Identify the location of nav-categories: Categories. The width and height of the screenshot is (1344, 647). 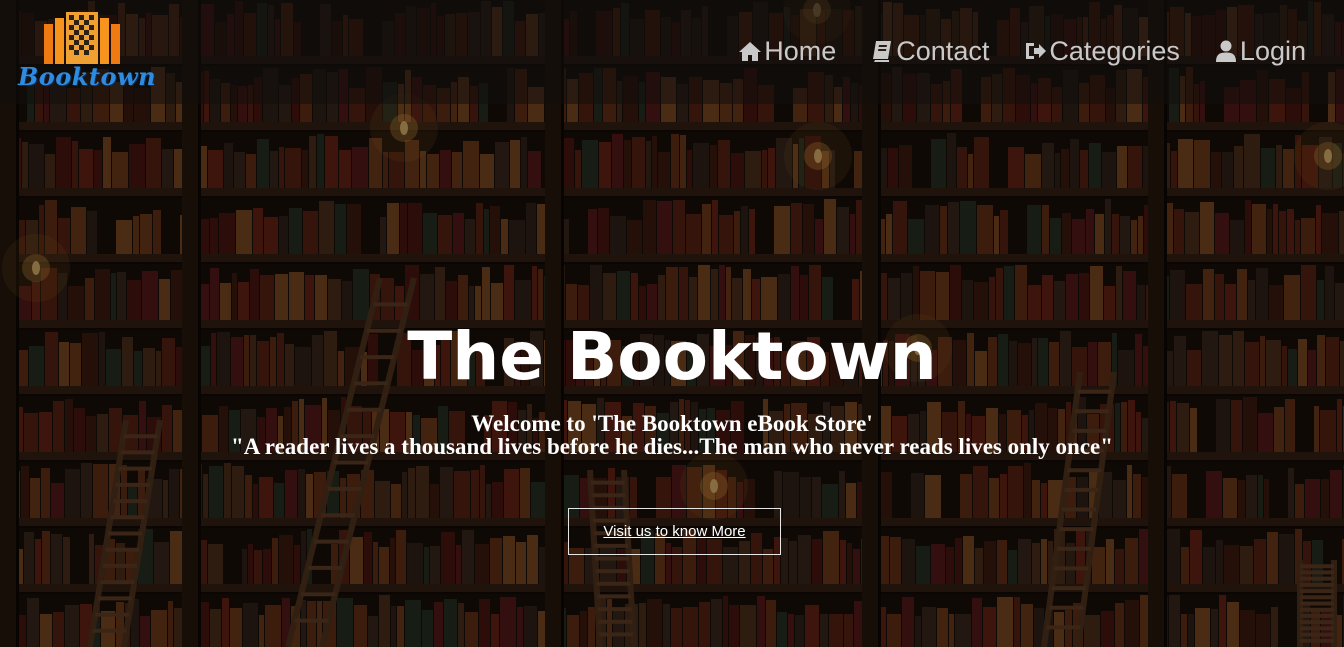
(1101, 51).